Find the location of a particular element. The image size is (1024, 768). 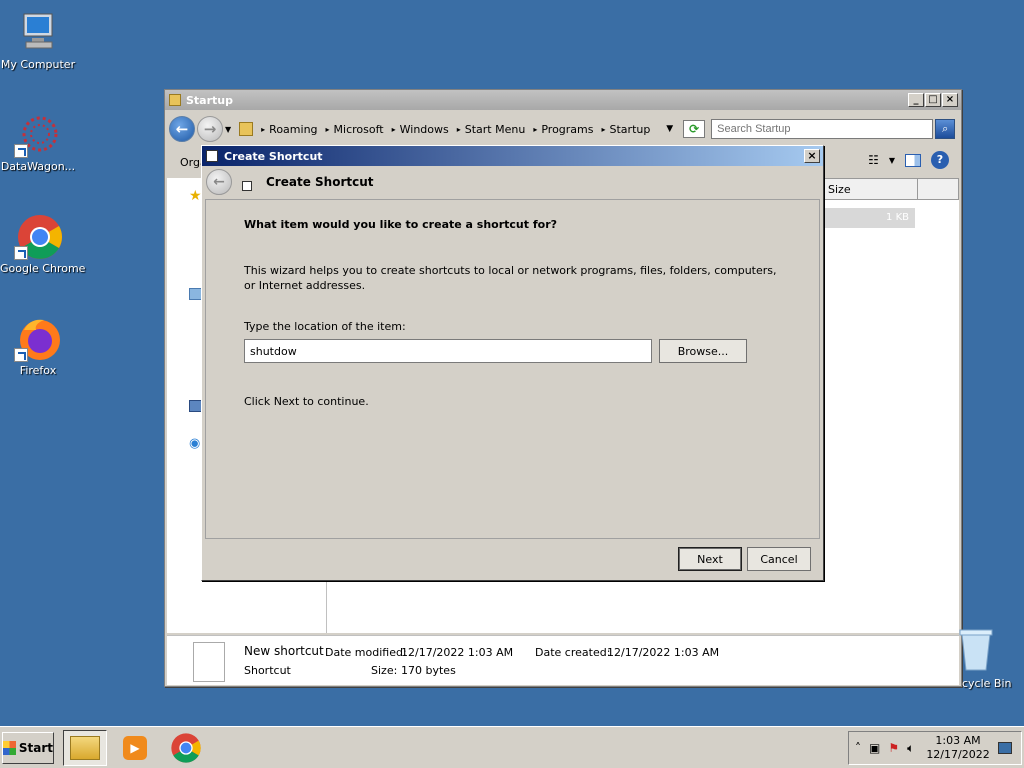

start-button: Start is located at coordinates (28, 748).